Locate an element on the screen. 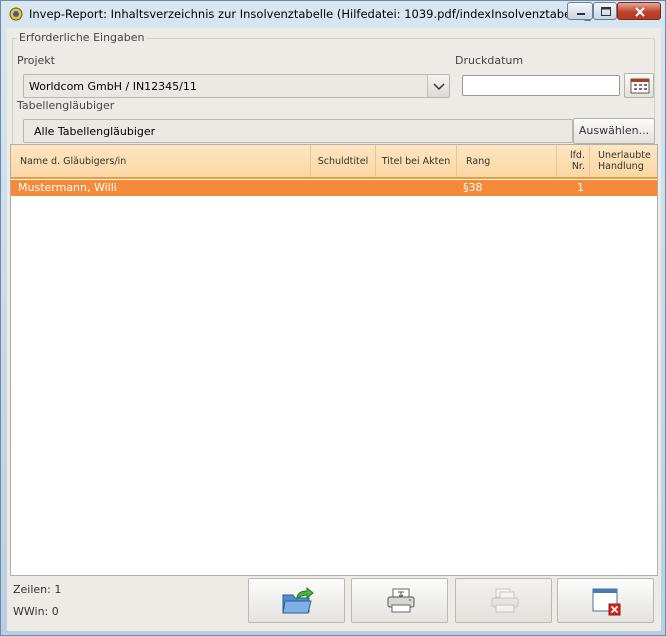 This screenshot has height=636, width=666. column-header-uh-label-2: Handlung is located at coordinates (621, 166).